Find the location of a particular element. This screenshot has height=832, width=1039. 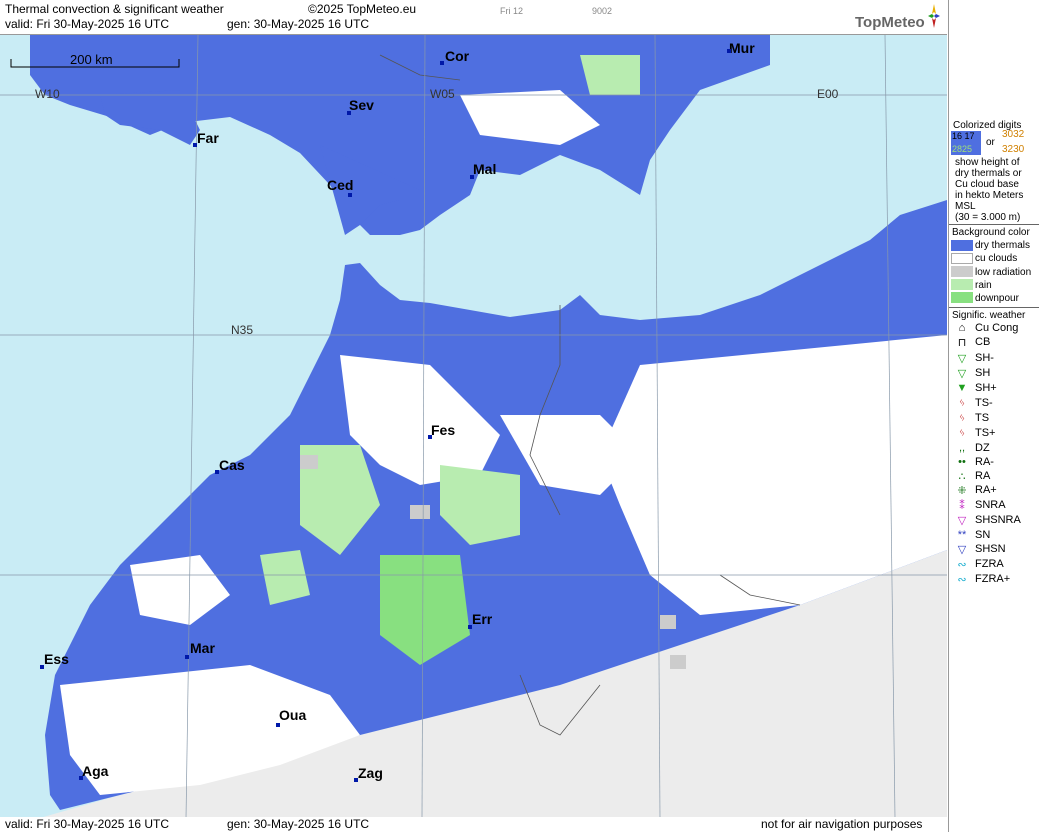

shower-light-icon: ▽ is located at coordinates (962, 359).